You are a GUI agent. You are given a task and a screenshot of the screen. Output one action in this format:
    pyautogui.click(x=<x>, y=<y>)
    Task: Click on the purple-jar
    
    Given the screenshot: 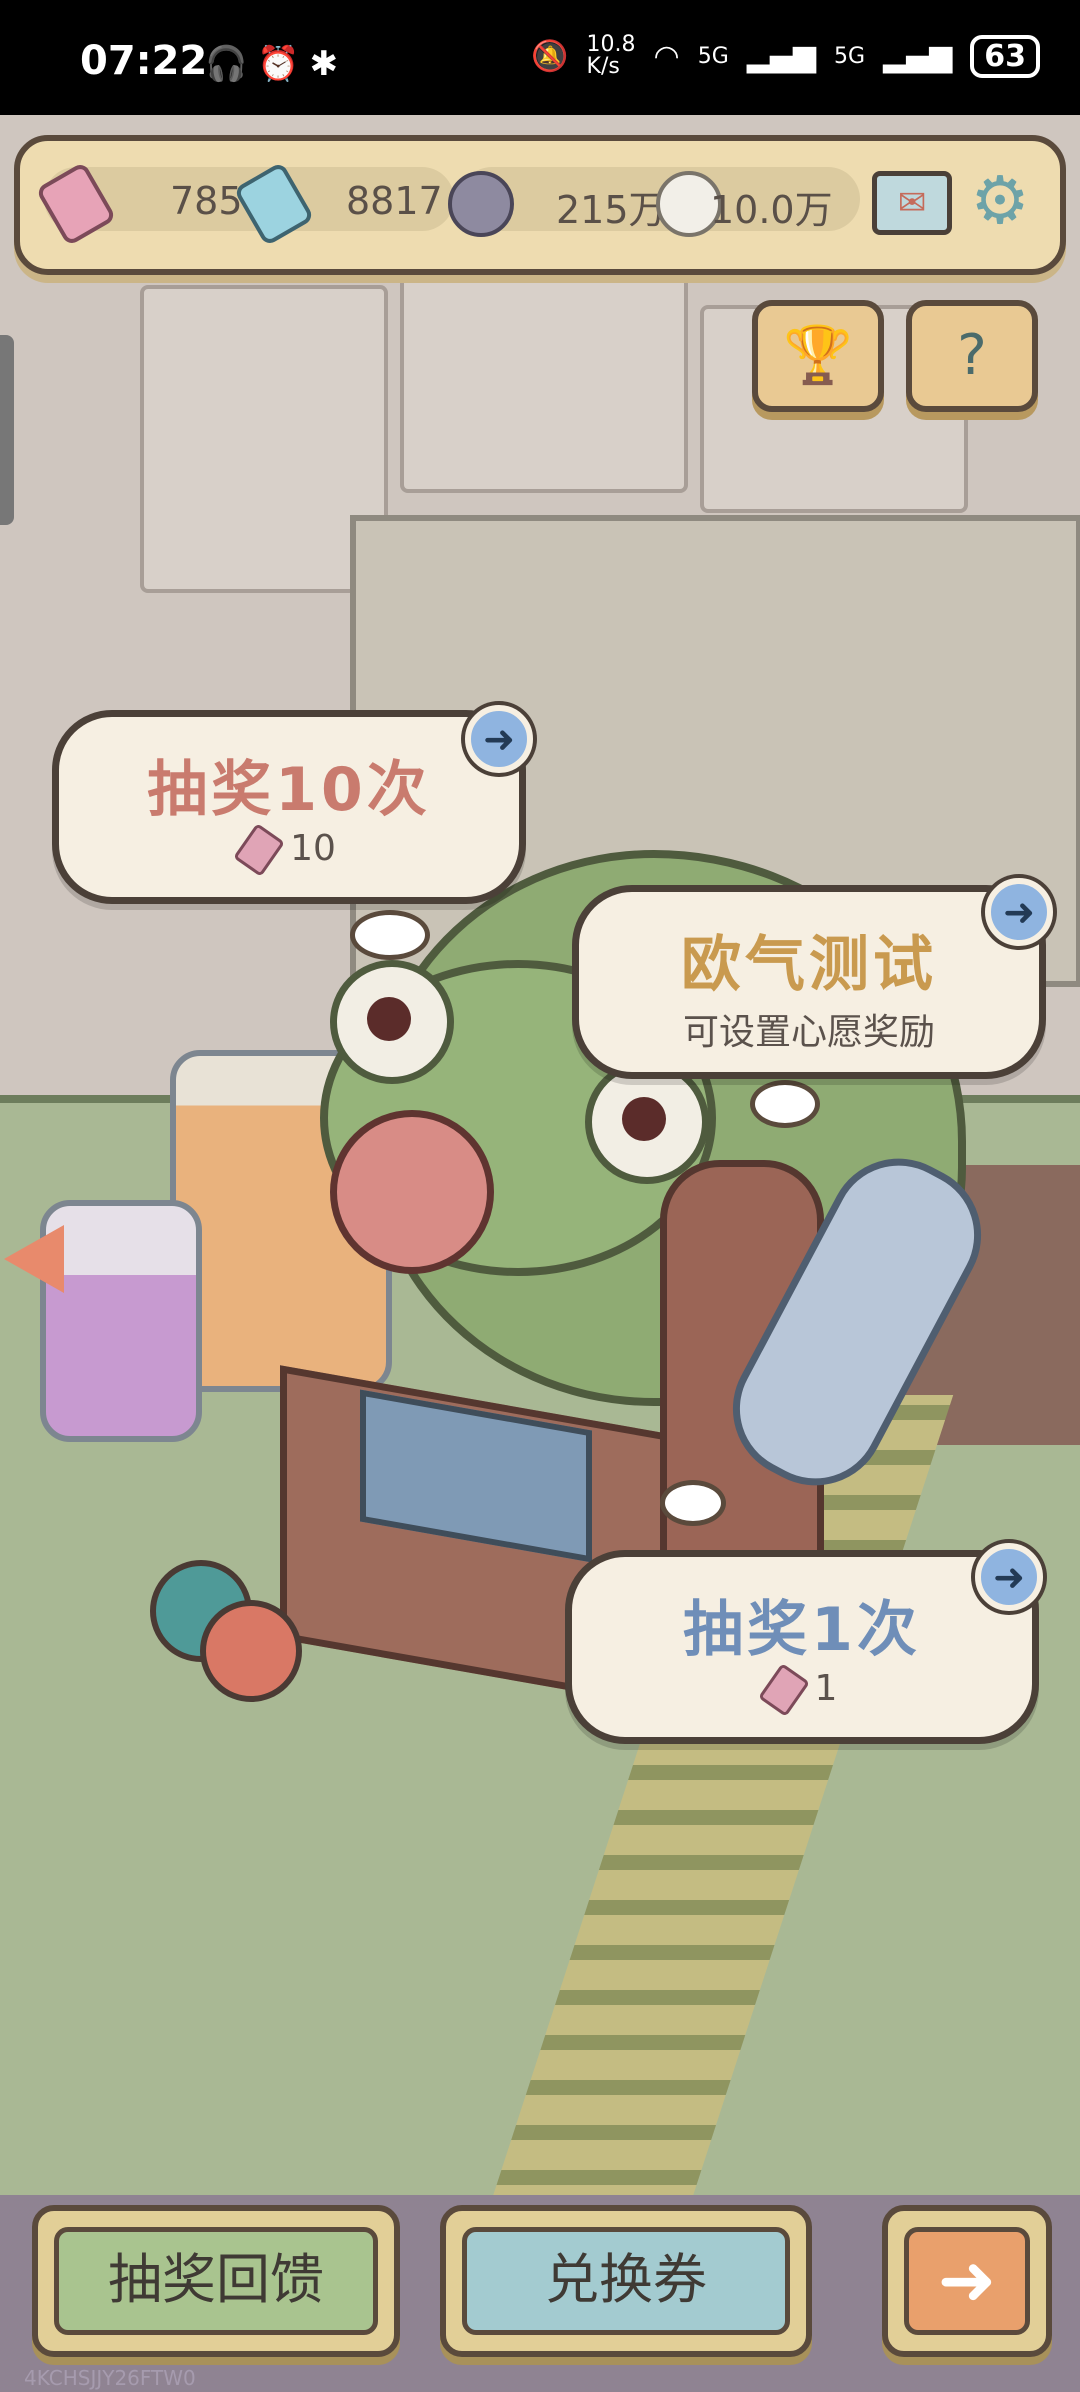 What is the action you would take?
    pyautogui.click(x=121, y=1321)
    